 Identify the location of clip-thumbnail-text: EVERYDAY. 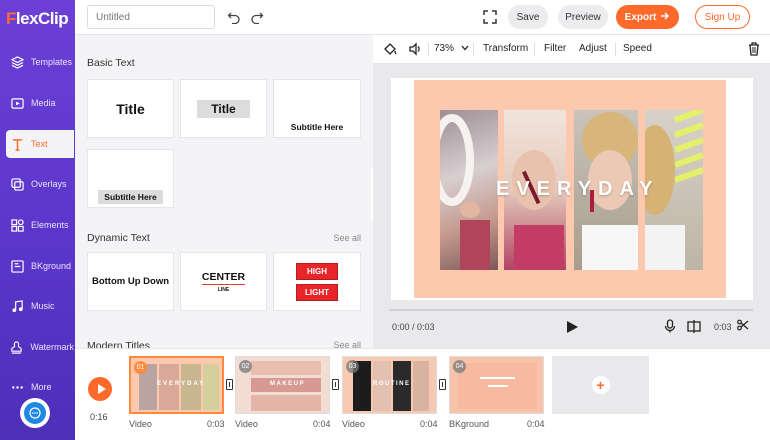
(181, 384).